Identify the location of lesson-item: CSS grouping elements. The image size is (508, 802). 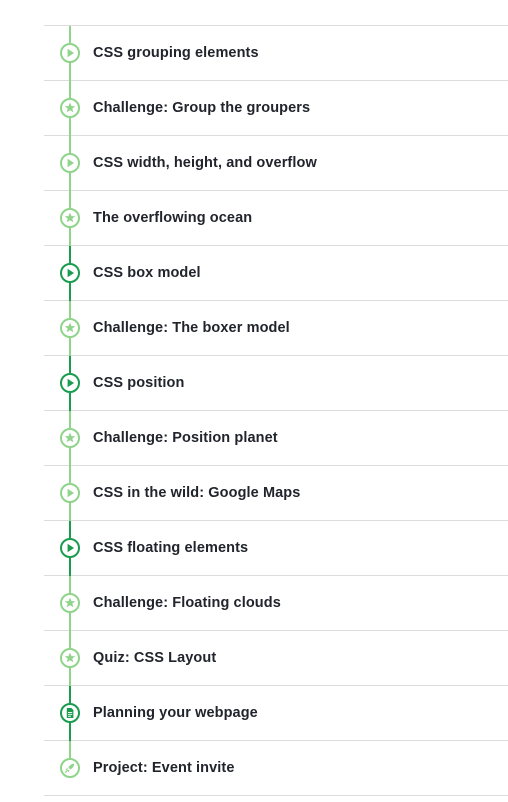
(276, 53).